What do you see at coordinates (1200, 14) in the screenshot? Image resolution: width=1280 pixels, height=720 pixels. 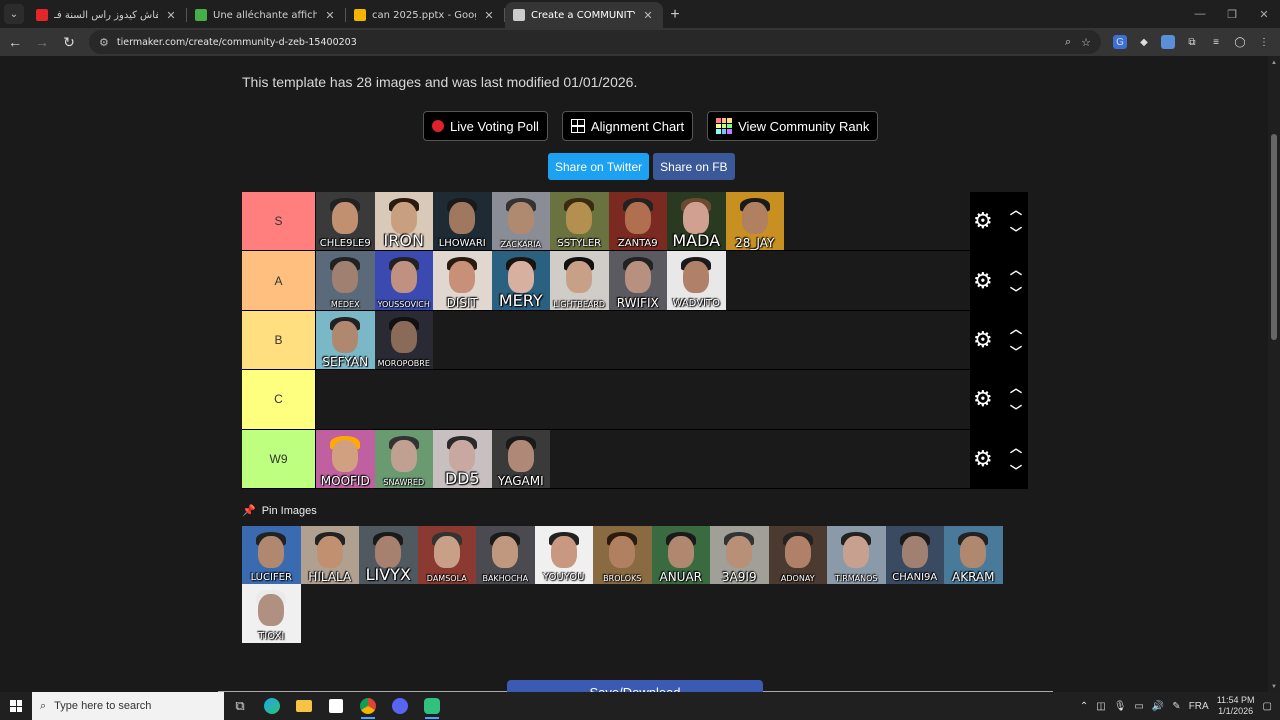 I see `minimize-icon: —` at bounding box center [1200, 14].